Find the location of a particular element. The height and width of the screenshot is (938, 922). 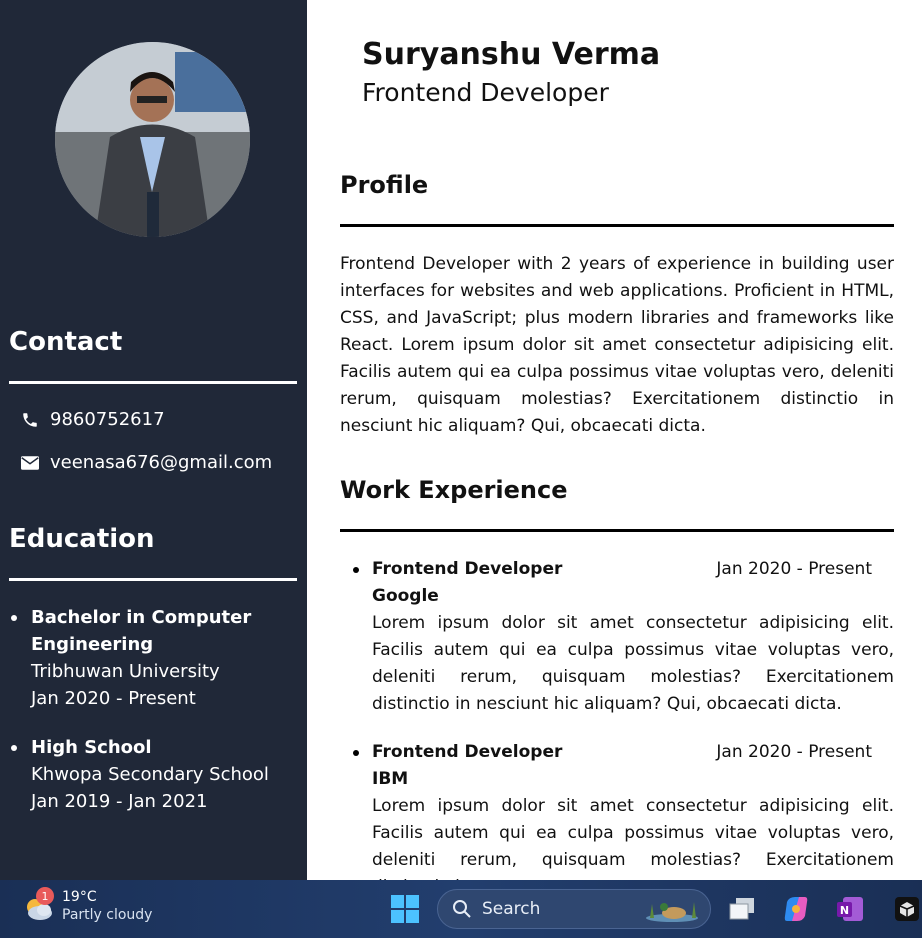

profile-divider is located at coordinates (617, 225).